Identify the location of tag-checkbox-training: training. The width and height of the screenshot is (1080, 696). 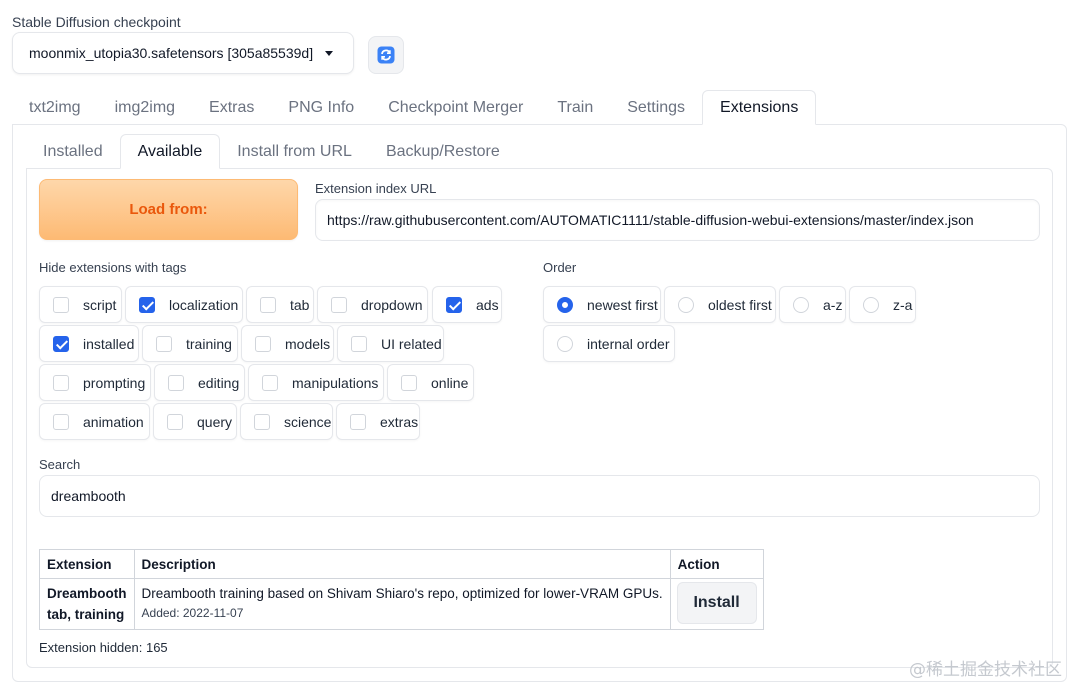
(190, 343).